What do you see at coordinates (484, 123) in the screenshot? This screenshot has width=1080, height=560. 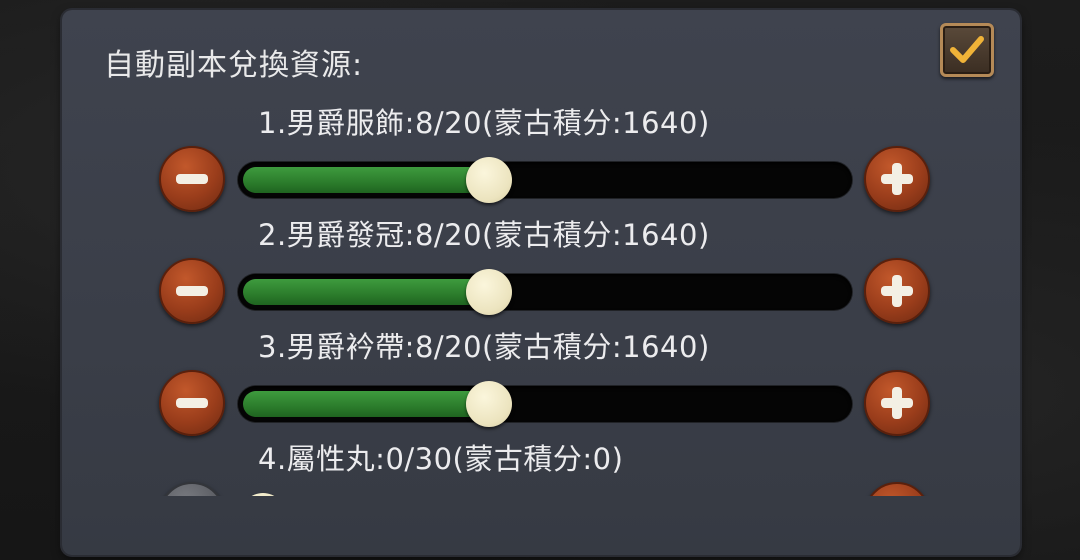 I see `row-label: 1.男爵服飾:8/20(蒙古積分:1640)` at bounding box center [484, 123].